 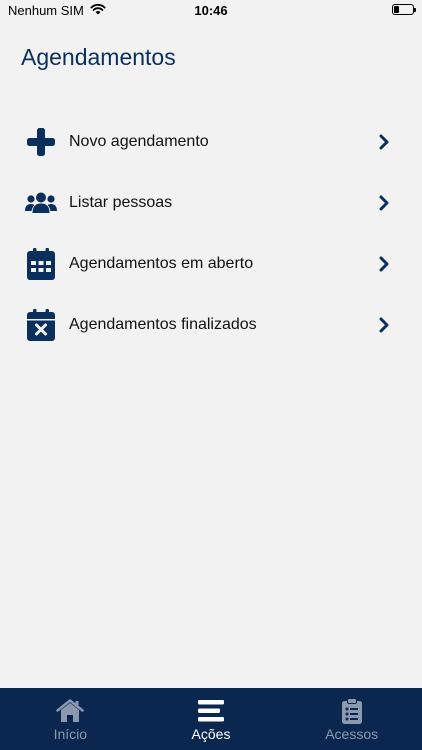 What do you see at coordinates (98, 57) in the screenshot?
I see `page-title: Agendamentos` at bounding box center [98, 57].